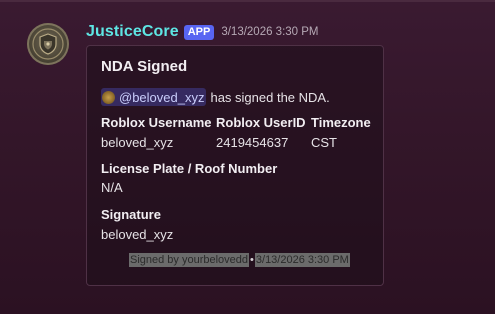 The image size is (495, 314). What do you see at coordinates (137, 142) in the screenshot?
I see `field-value-roblox-username: beloved_xyz` at bounding box center [137, 142].